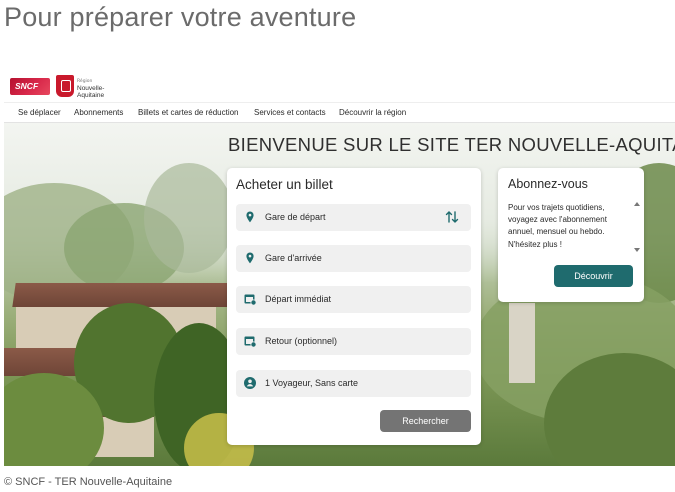 The image size is (675, 492). What do you see at coordinates (301, 341) in the screenshot?
I see `return-label: Retour (optionnel)` at bounding box center [301, 341].